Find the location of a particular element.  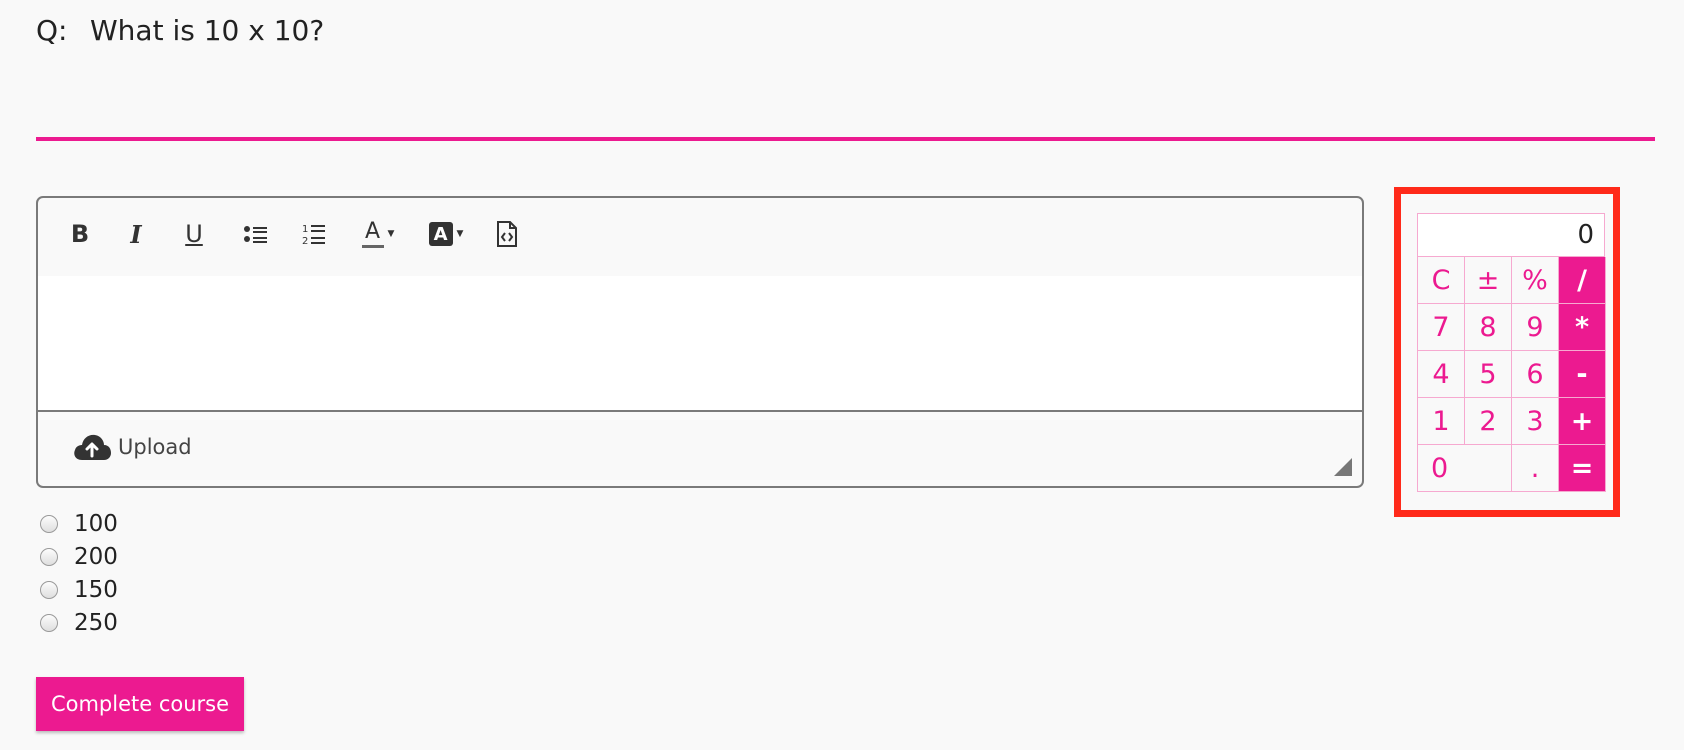

answer-option: 100 is located at coordinates (79, 523).